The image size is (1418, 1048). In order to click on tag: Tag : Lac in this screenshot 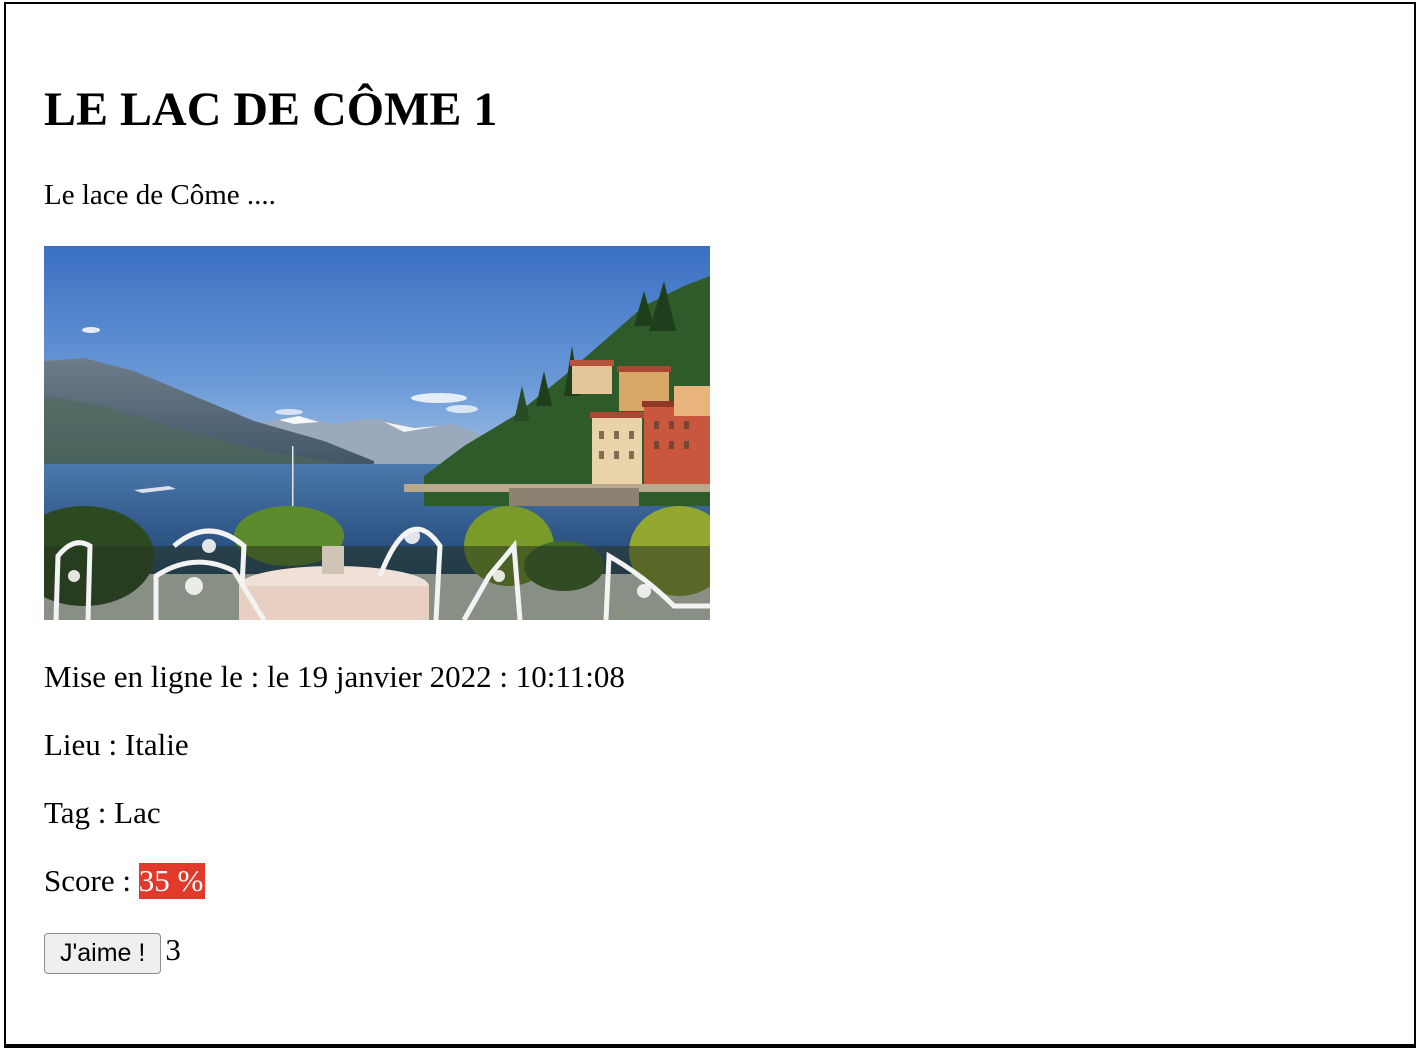, I will do `click(102, 813)`.